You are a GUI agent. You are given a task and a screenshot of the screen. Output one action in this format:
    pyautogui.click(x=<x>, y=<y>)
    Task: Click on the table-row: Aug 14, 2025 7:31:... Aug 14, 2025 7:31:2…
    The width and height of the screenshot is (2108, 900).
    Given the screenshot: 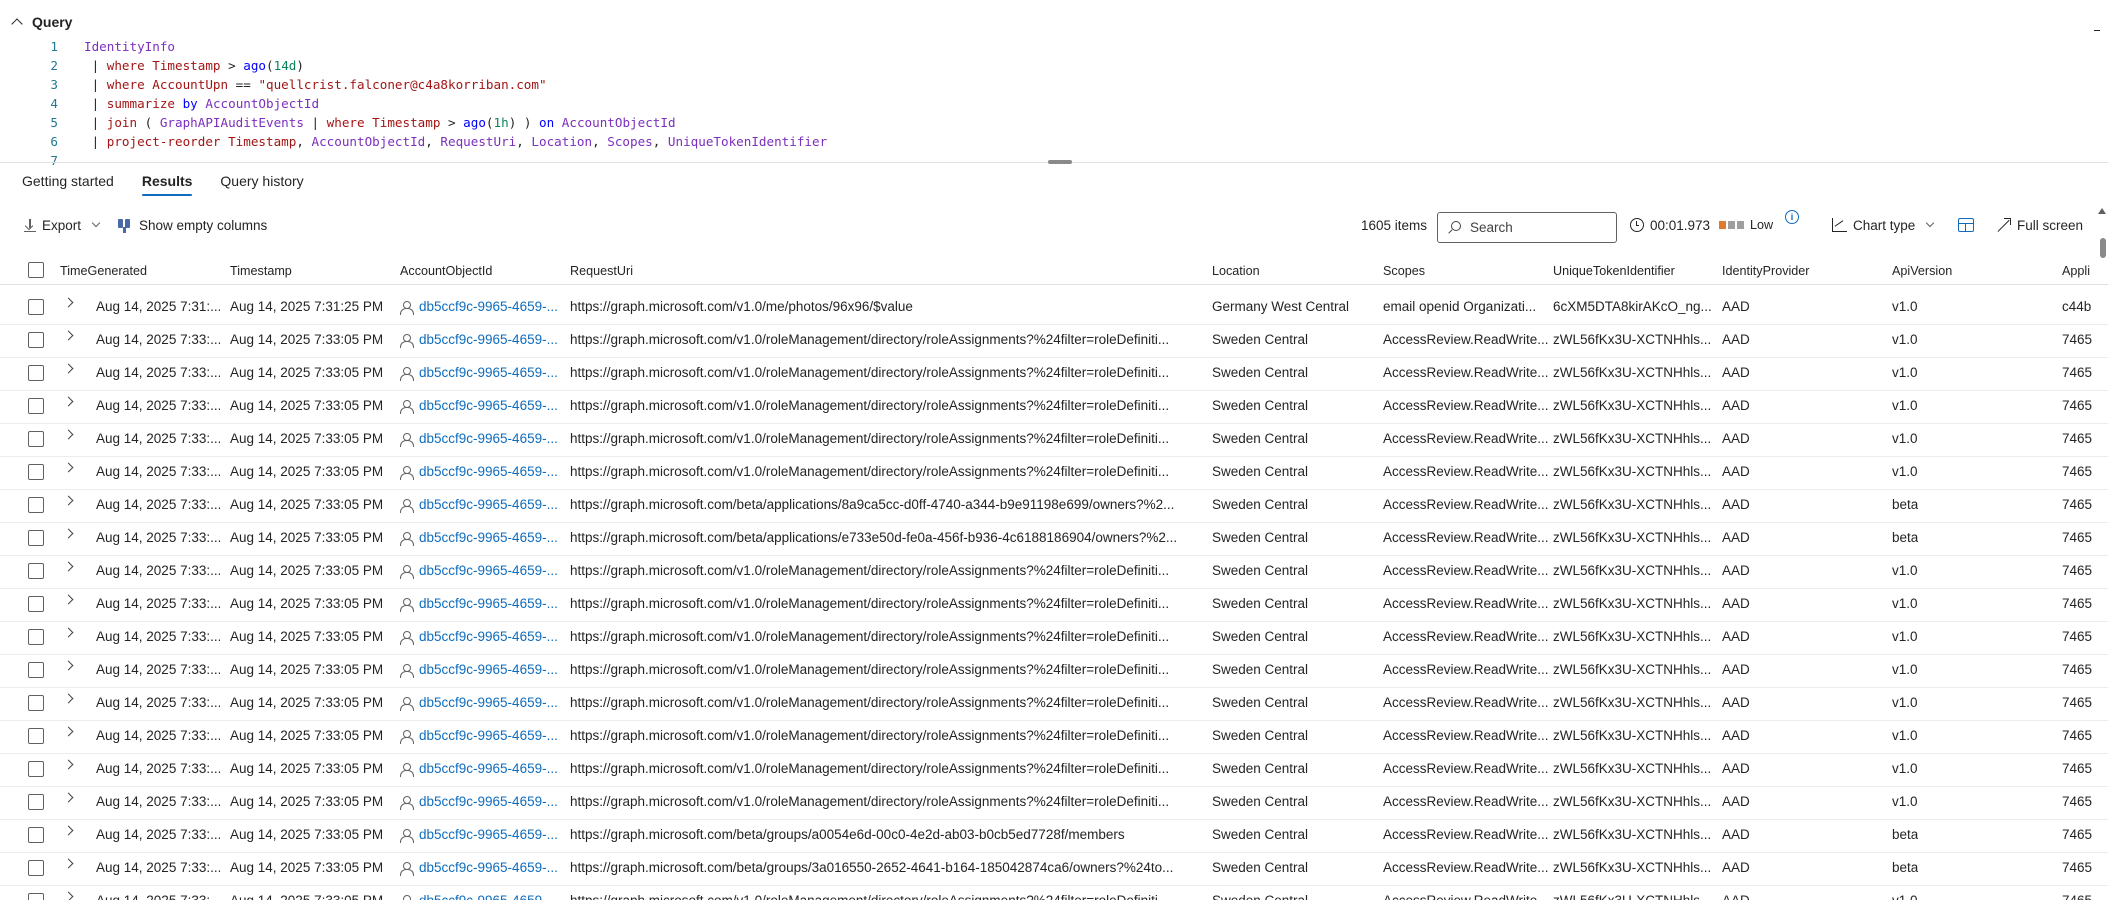 What is the action you would take?
    pyautogui.click(x=1054, y=308)
    